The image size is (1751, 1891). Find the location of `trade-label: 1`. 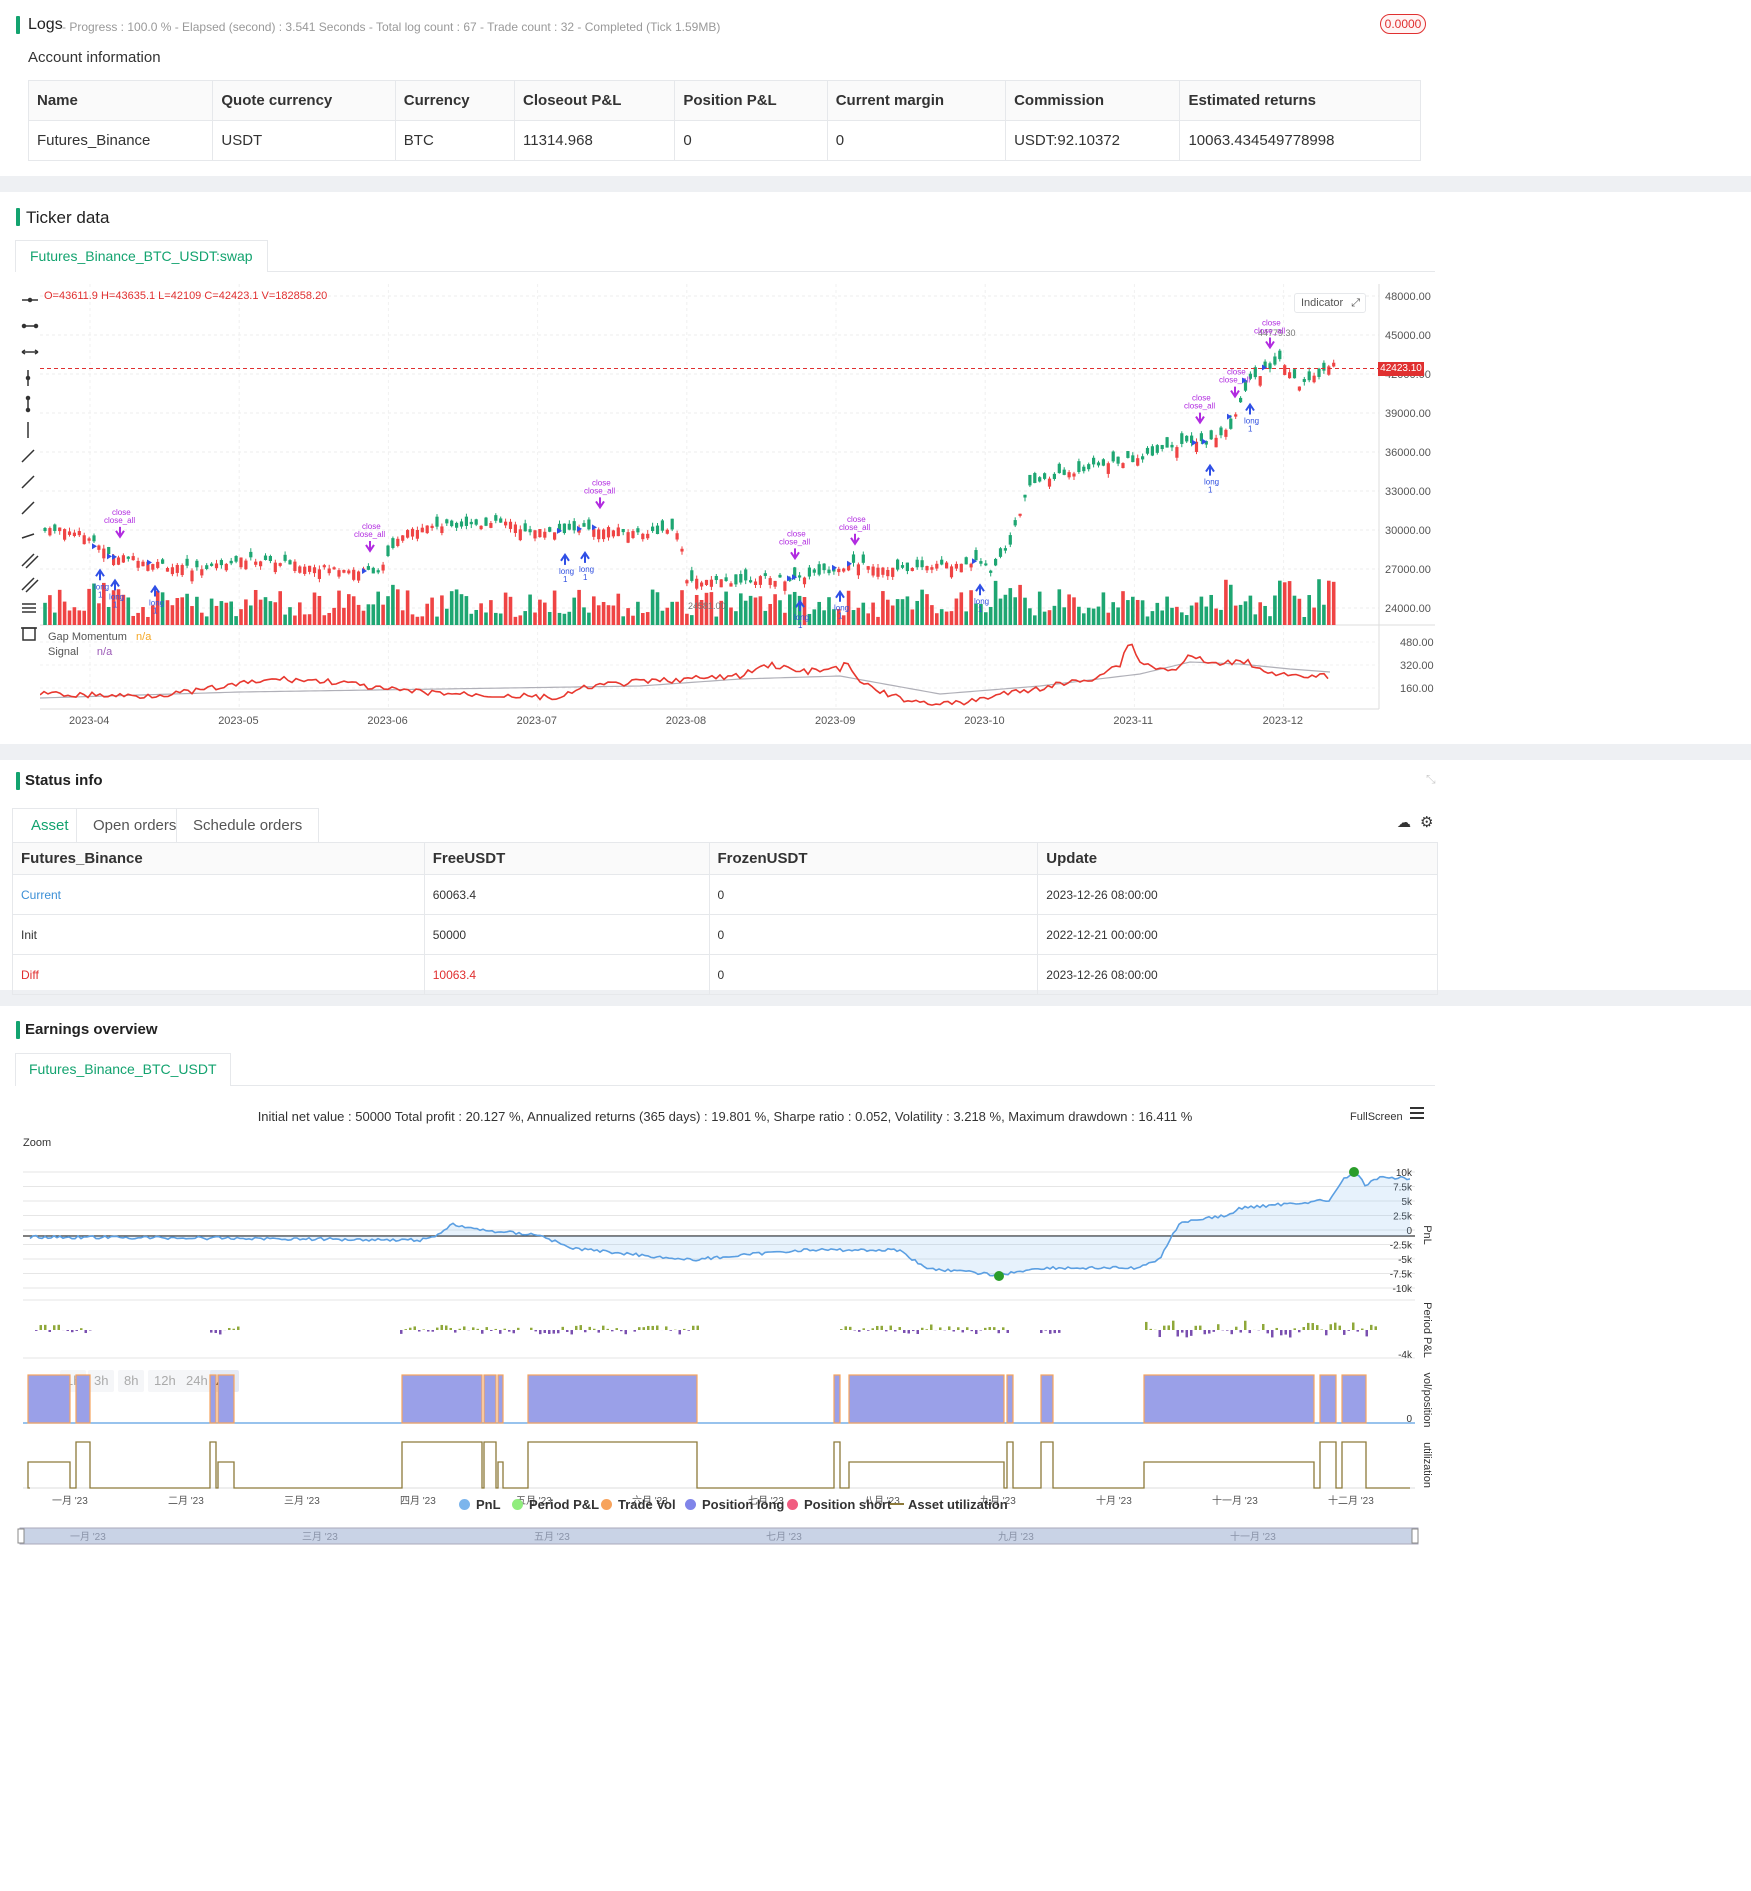

trade-label: 1 is located at coordinates (100, 594).